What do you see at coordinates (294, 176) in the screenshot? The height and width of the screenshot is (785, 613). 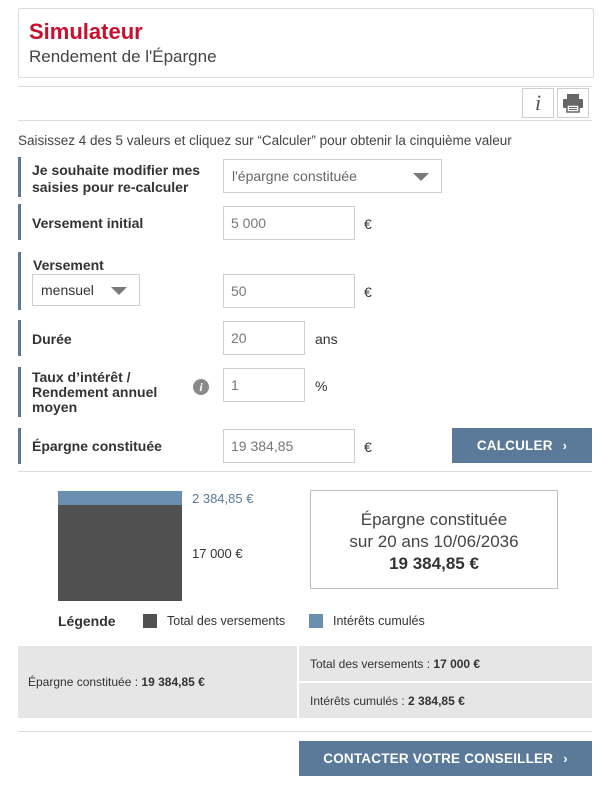 I see `modify-selected: l'épargne constituée` at bounding box center [294, 176].